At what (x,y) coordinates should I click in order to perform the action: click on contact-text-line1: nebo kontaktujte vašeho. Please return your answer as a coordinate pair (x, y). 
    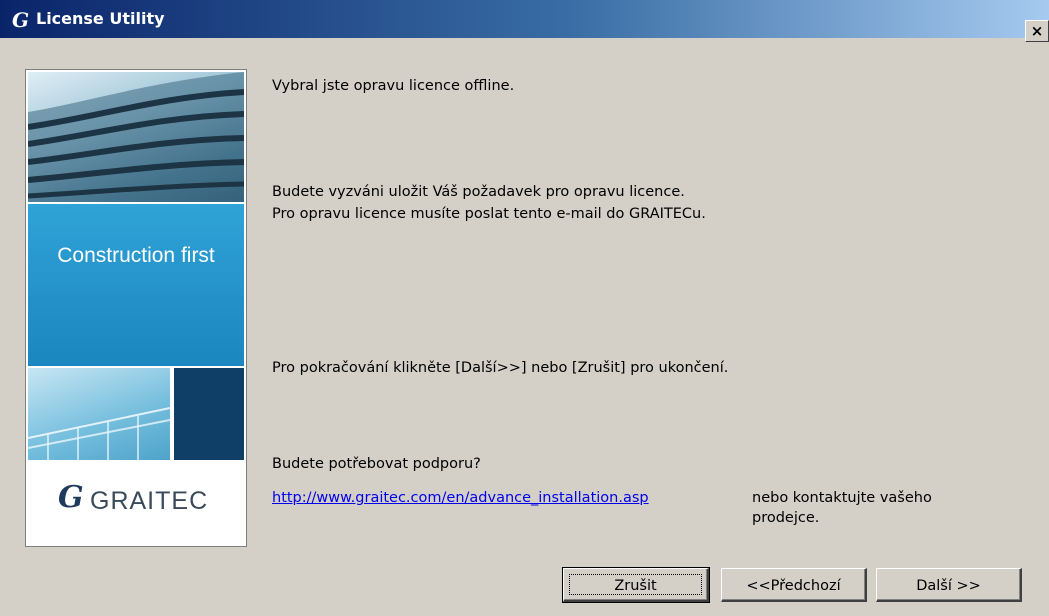
    Looking at the image, I should click on (842, 498).